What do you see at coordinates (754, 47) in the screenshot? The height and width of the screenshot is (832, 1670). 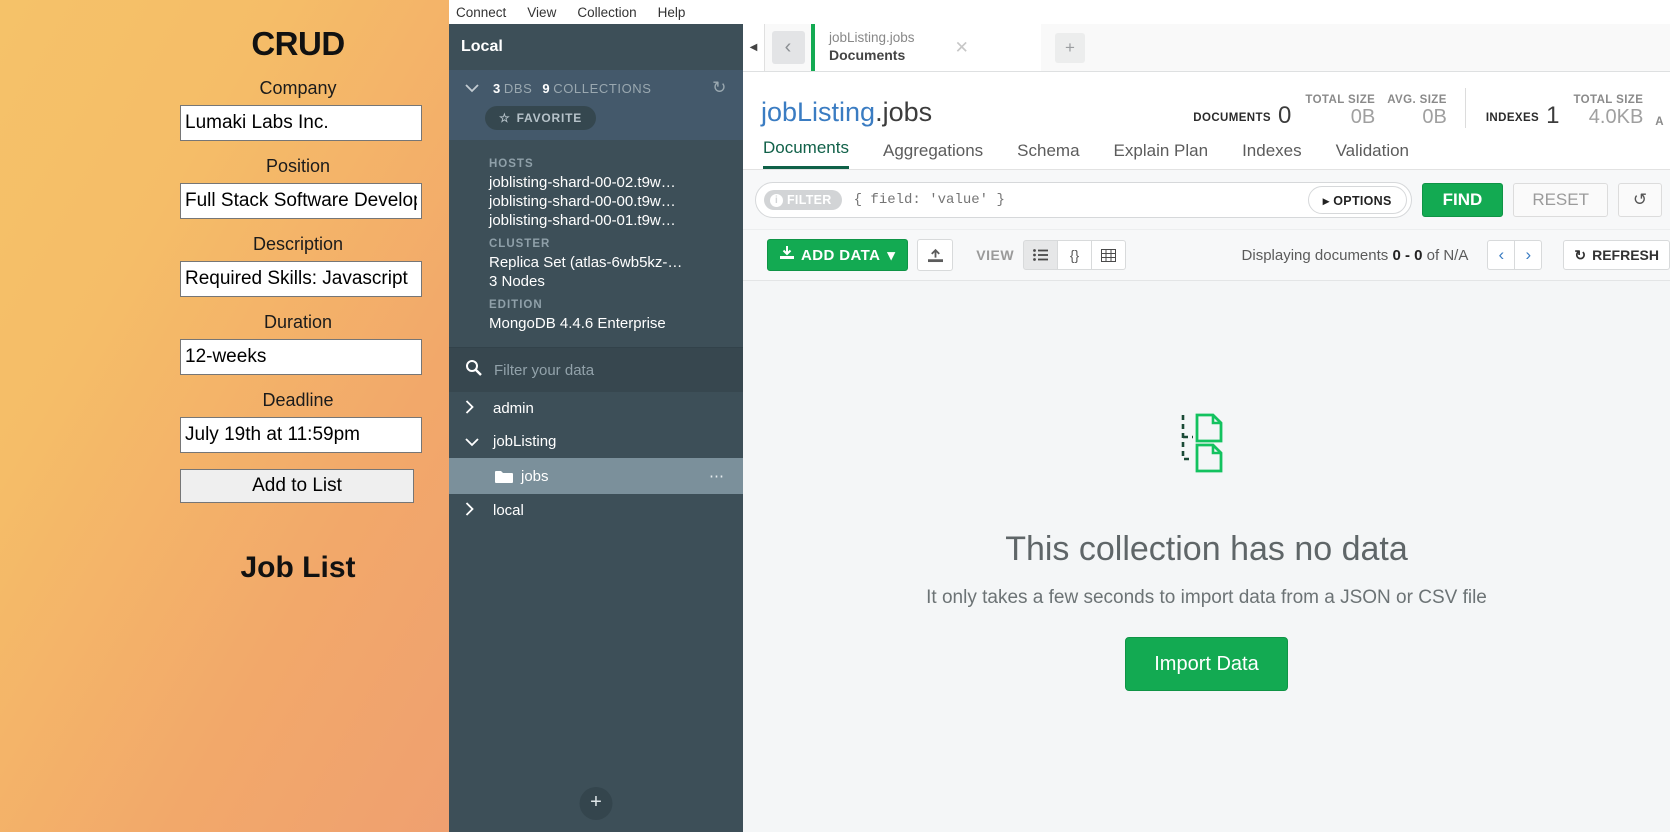 I see `collapse-sidebar-button: ◀` at bounding box center [754, 47].